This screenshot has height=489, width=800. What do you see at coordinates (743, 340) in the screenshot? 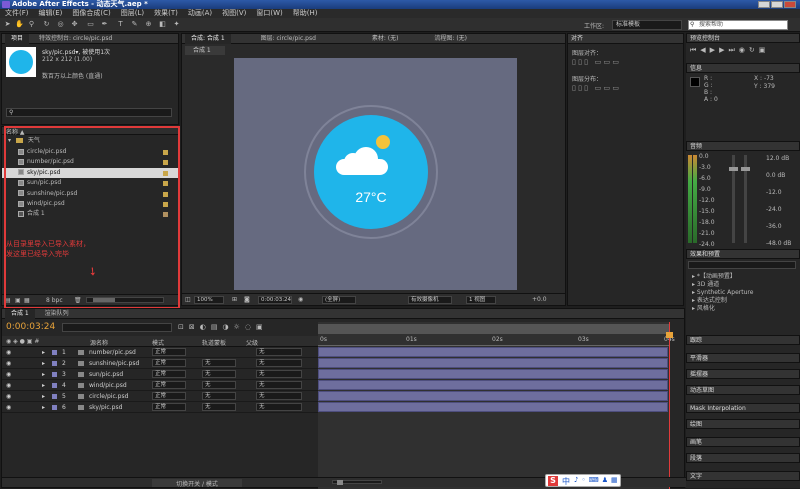
I see `right-panel-header: 跟踪` at bounding box center [743, 340].